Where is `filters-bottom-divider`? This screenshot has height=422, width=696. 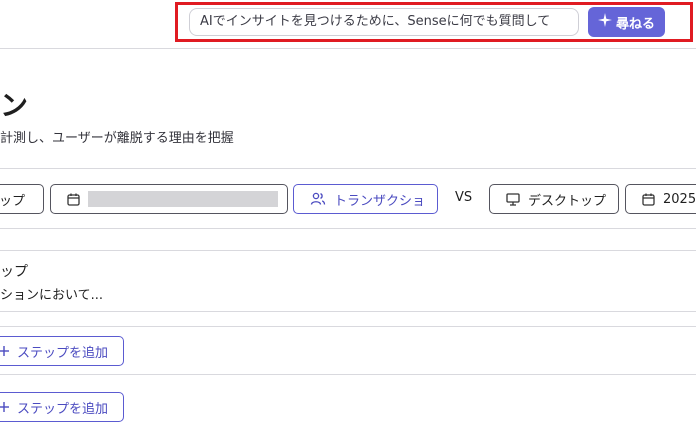
filters-bottom-divider is located at coordinates (348, 228).